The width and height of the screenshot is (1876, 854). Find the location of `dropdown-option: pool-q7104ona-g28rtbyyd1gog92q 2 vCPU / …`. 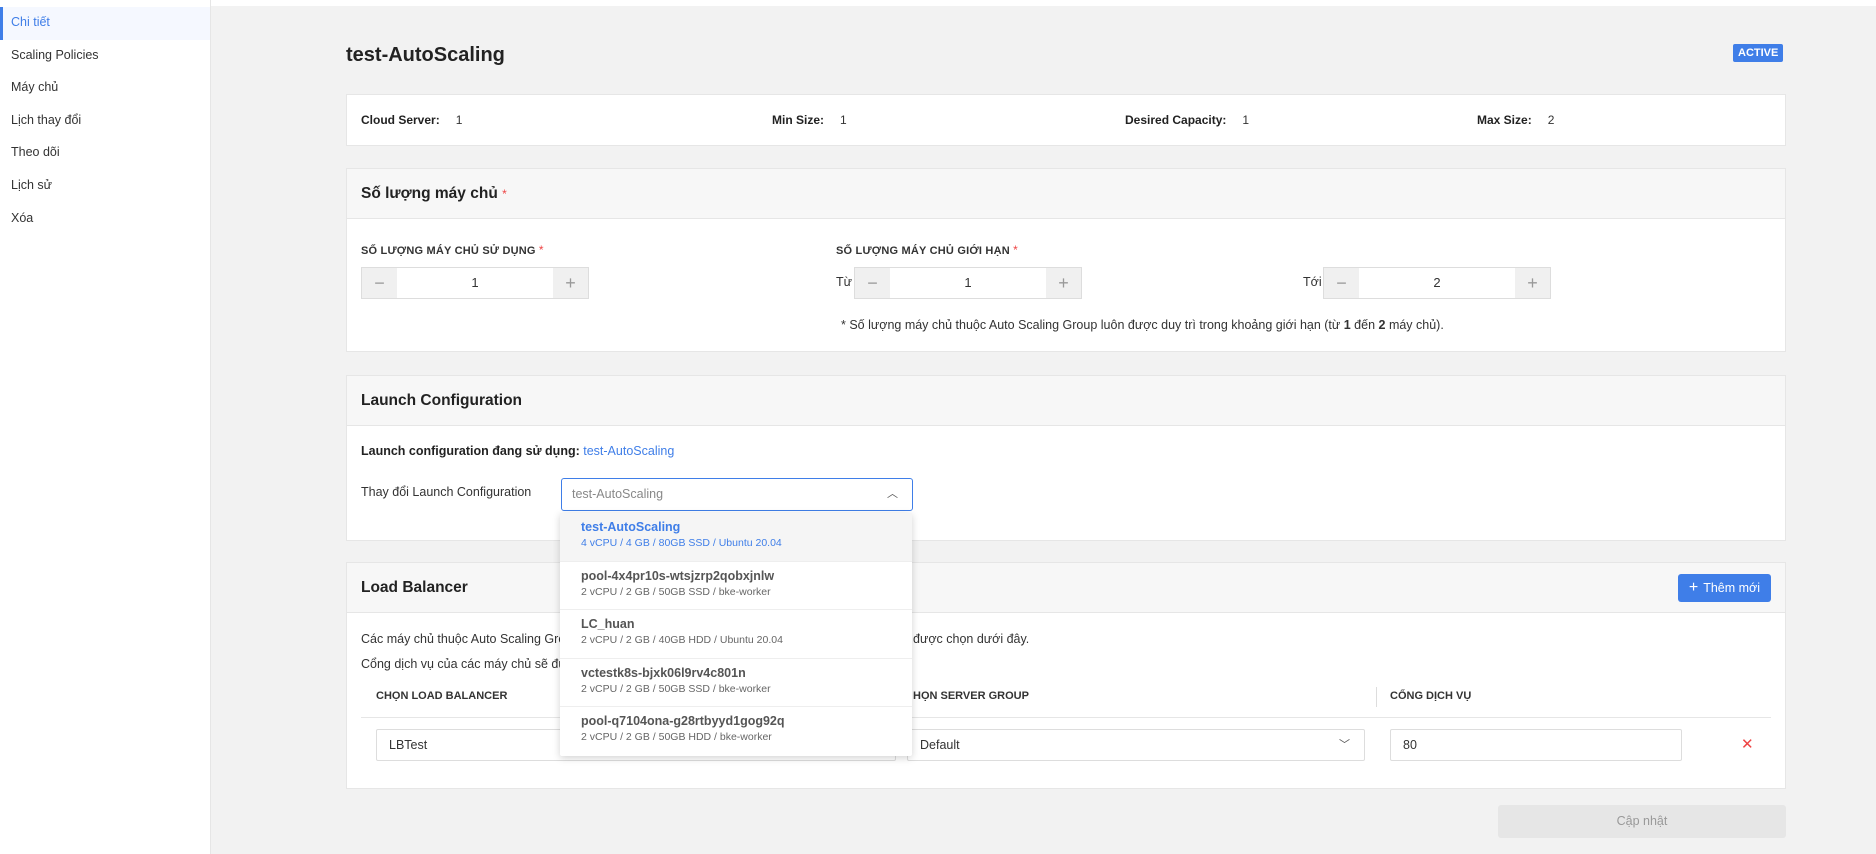

dropdown-option: pool-q7104ona-g28rtbyyd1gog92q 2 vCPU / … is located at coordinates (736, 731).